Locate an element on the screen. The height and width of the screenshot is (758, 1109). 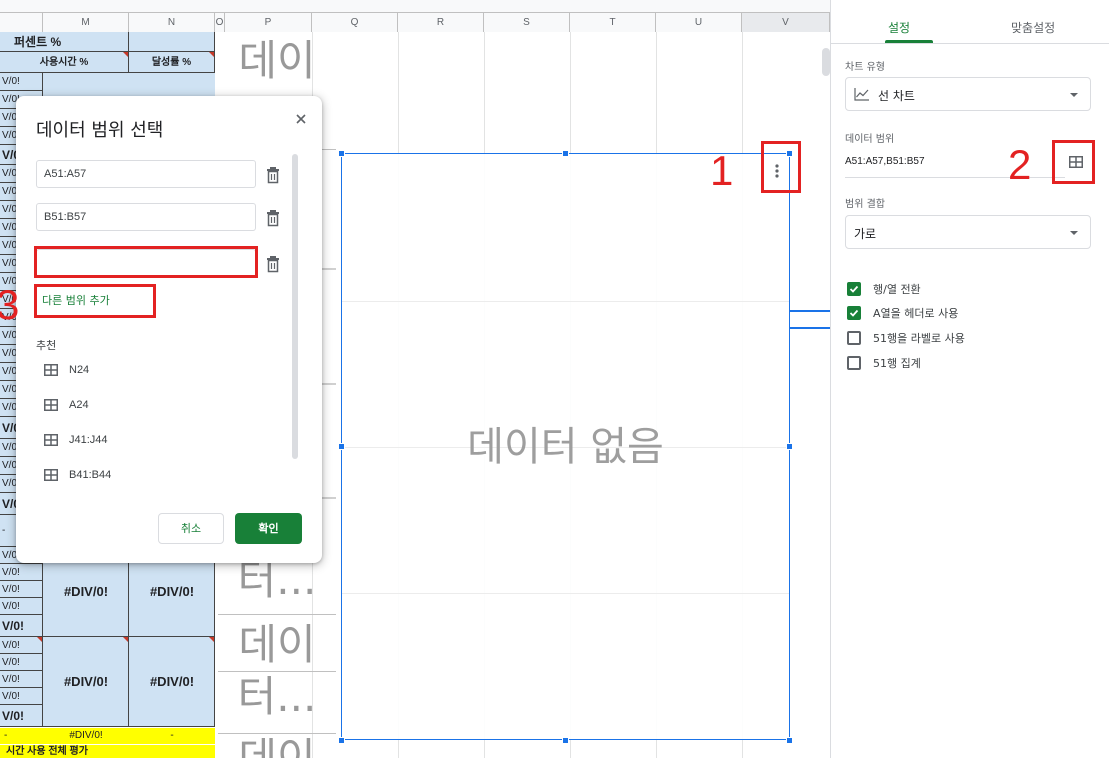
column-header-l is located at coordinates (21, 22).